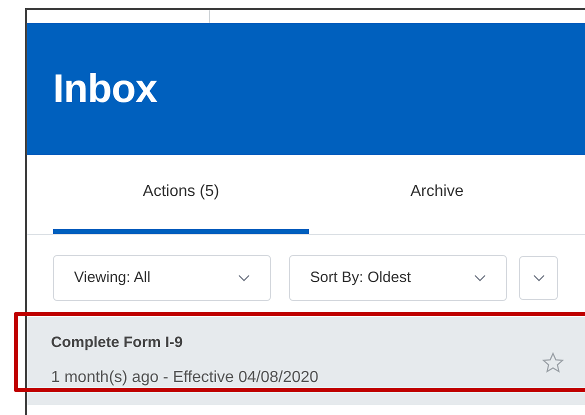 The width and height of the screenshot is (585, 415). I want to click on item-title: Complete Form I-9, so click(117, 342).